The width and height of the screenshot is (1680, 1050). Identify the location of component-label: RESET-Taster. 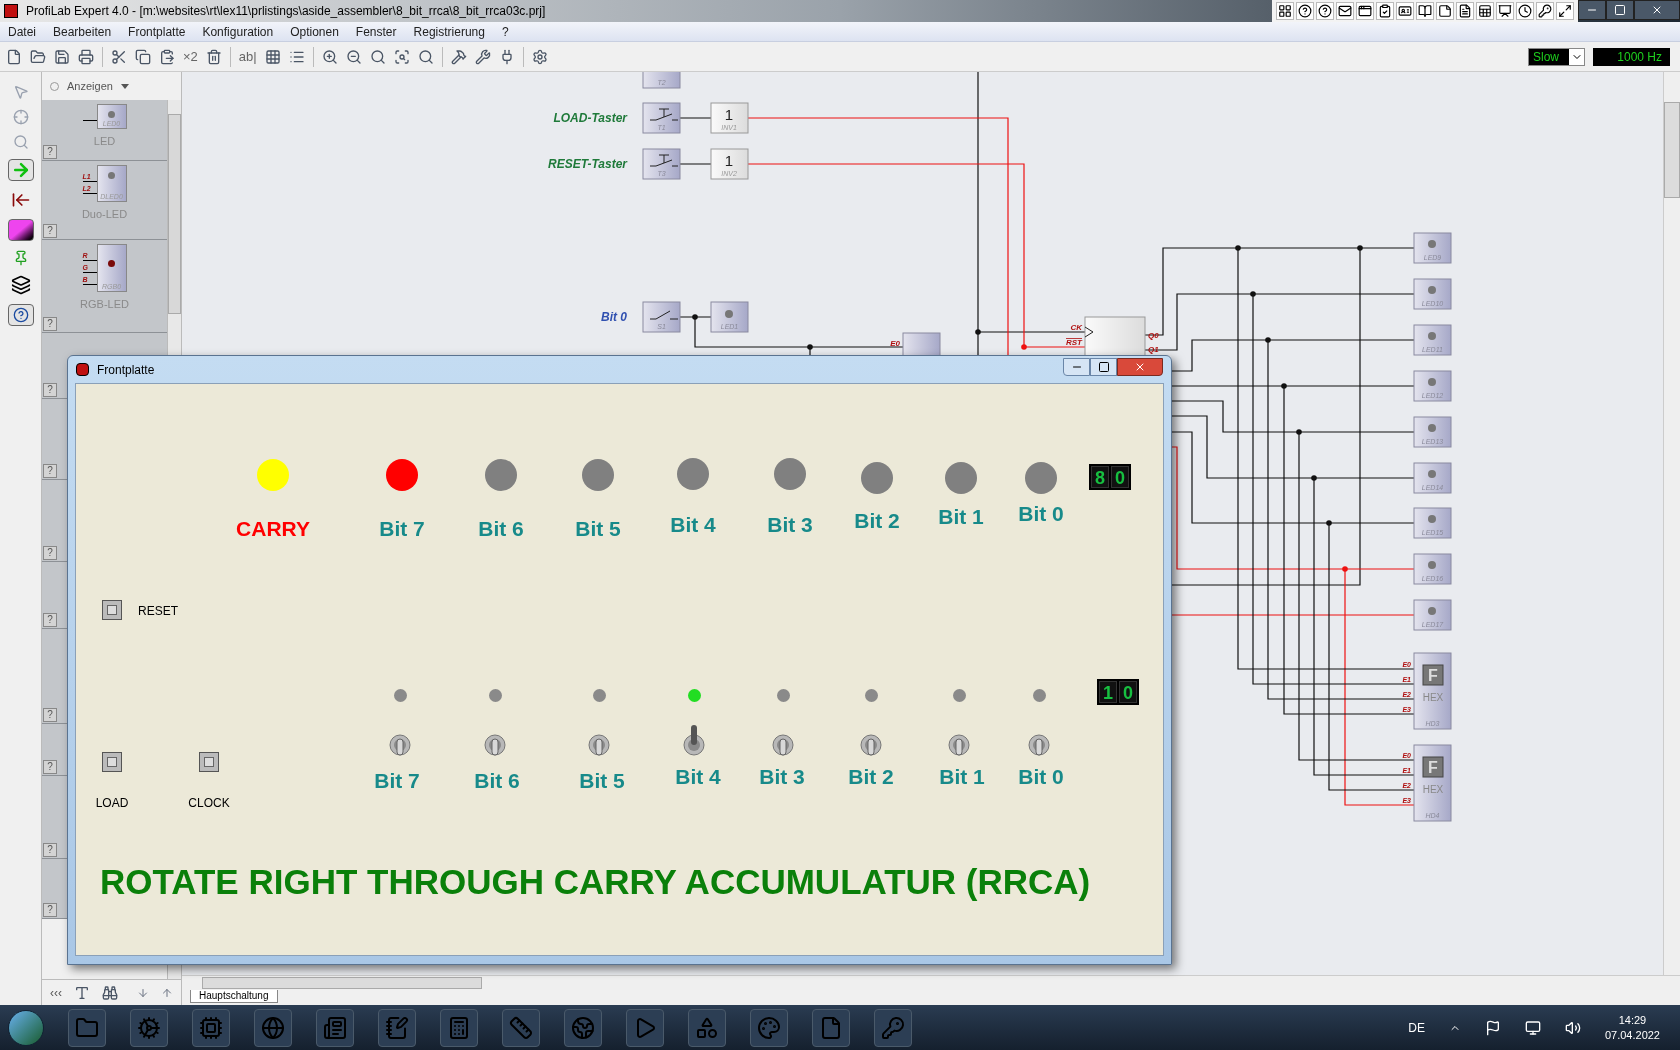
(587, 164).